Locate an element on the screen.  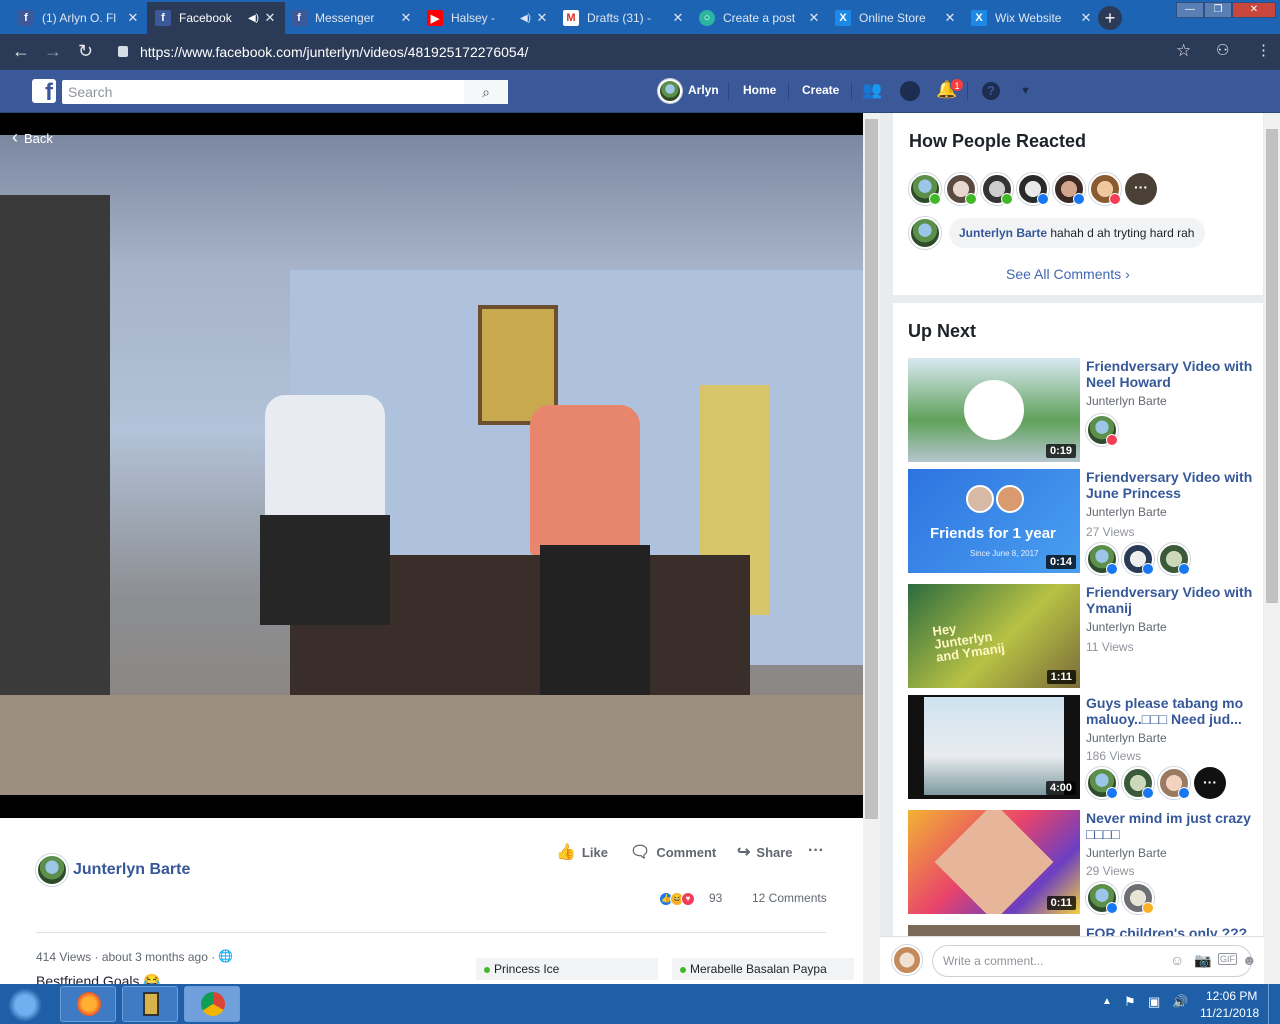
reaction-count: 93 is located at coordinates (715, 898).